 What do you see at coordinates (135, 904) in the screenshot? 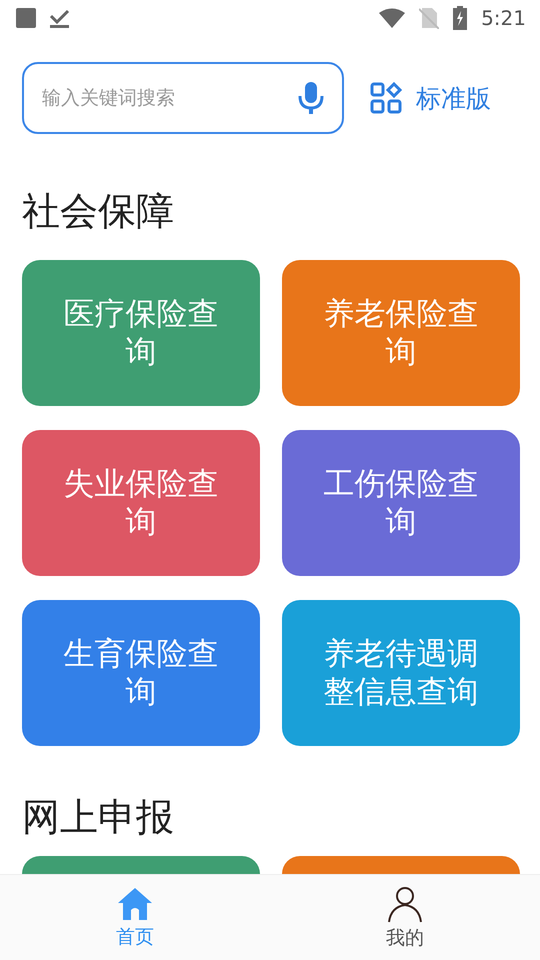
I see `home-icon` at bounding box center [135, 904].